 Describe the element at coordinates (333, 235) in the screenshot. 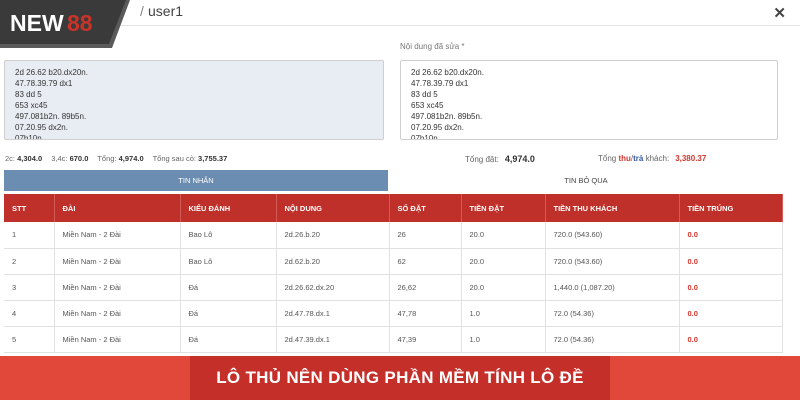

I see `cell-content: 2d.26.b.20` at that location.